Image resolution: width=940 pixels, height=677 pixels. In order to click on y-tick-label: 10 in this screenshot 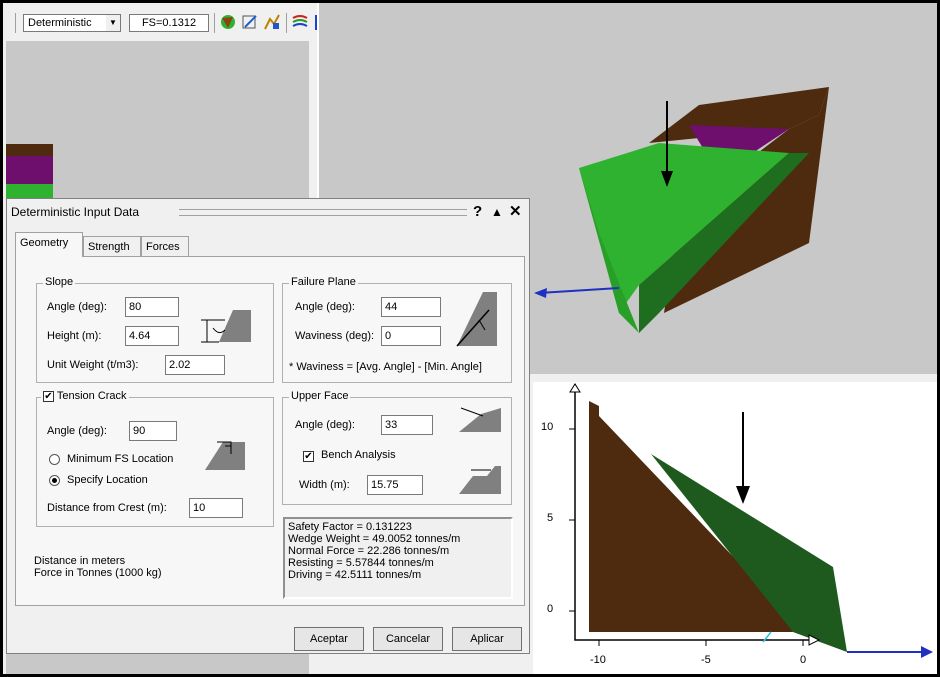, I will do `click(547, 427)`.